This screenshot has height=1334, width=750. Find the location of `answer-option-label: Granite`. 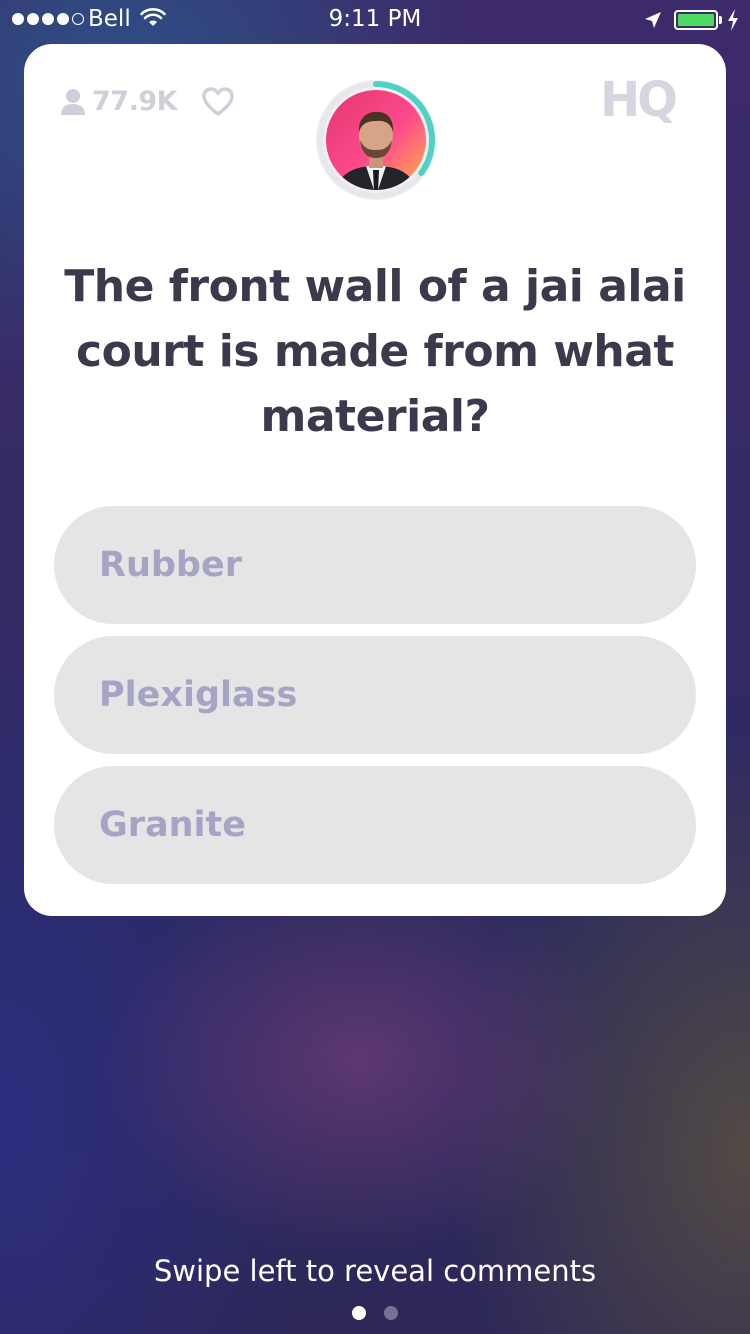

answer-option-label: Granite is located at coordinates (172, 825).